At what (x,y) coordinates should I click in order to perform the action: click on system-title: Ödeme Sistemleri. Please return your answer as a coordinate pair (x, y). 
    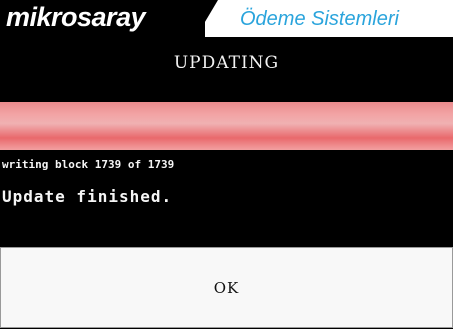
    Looking at the image, I should click on (319, 19).